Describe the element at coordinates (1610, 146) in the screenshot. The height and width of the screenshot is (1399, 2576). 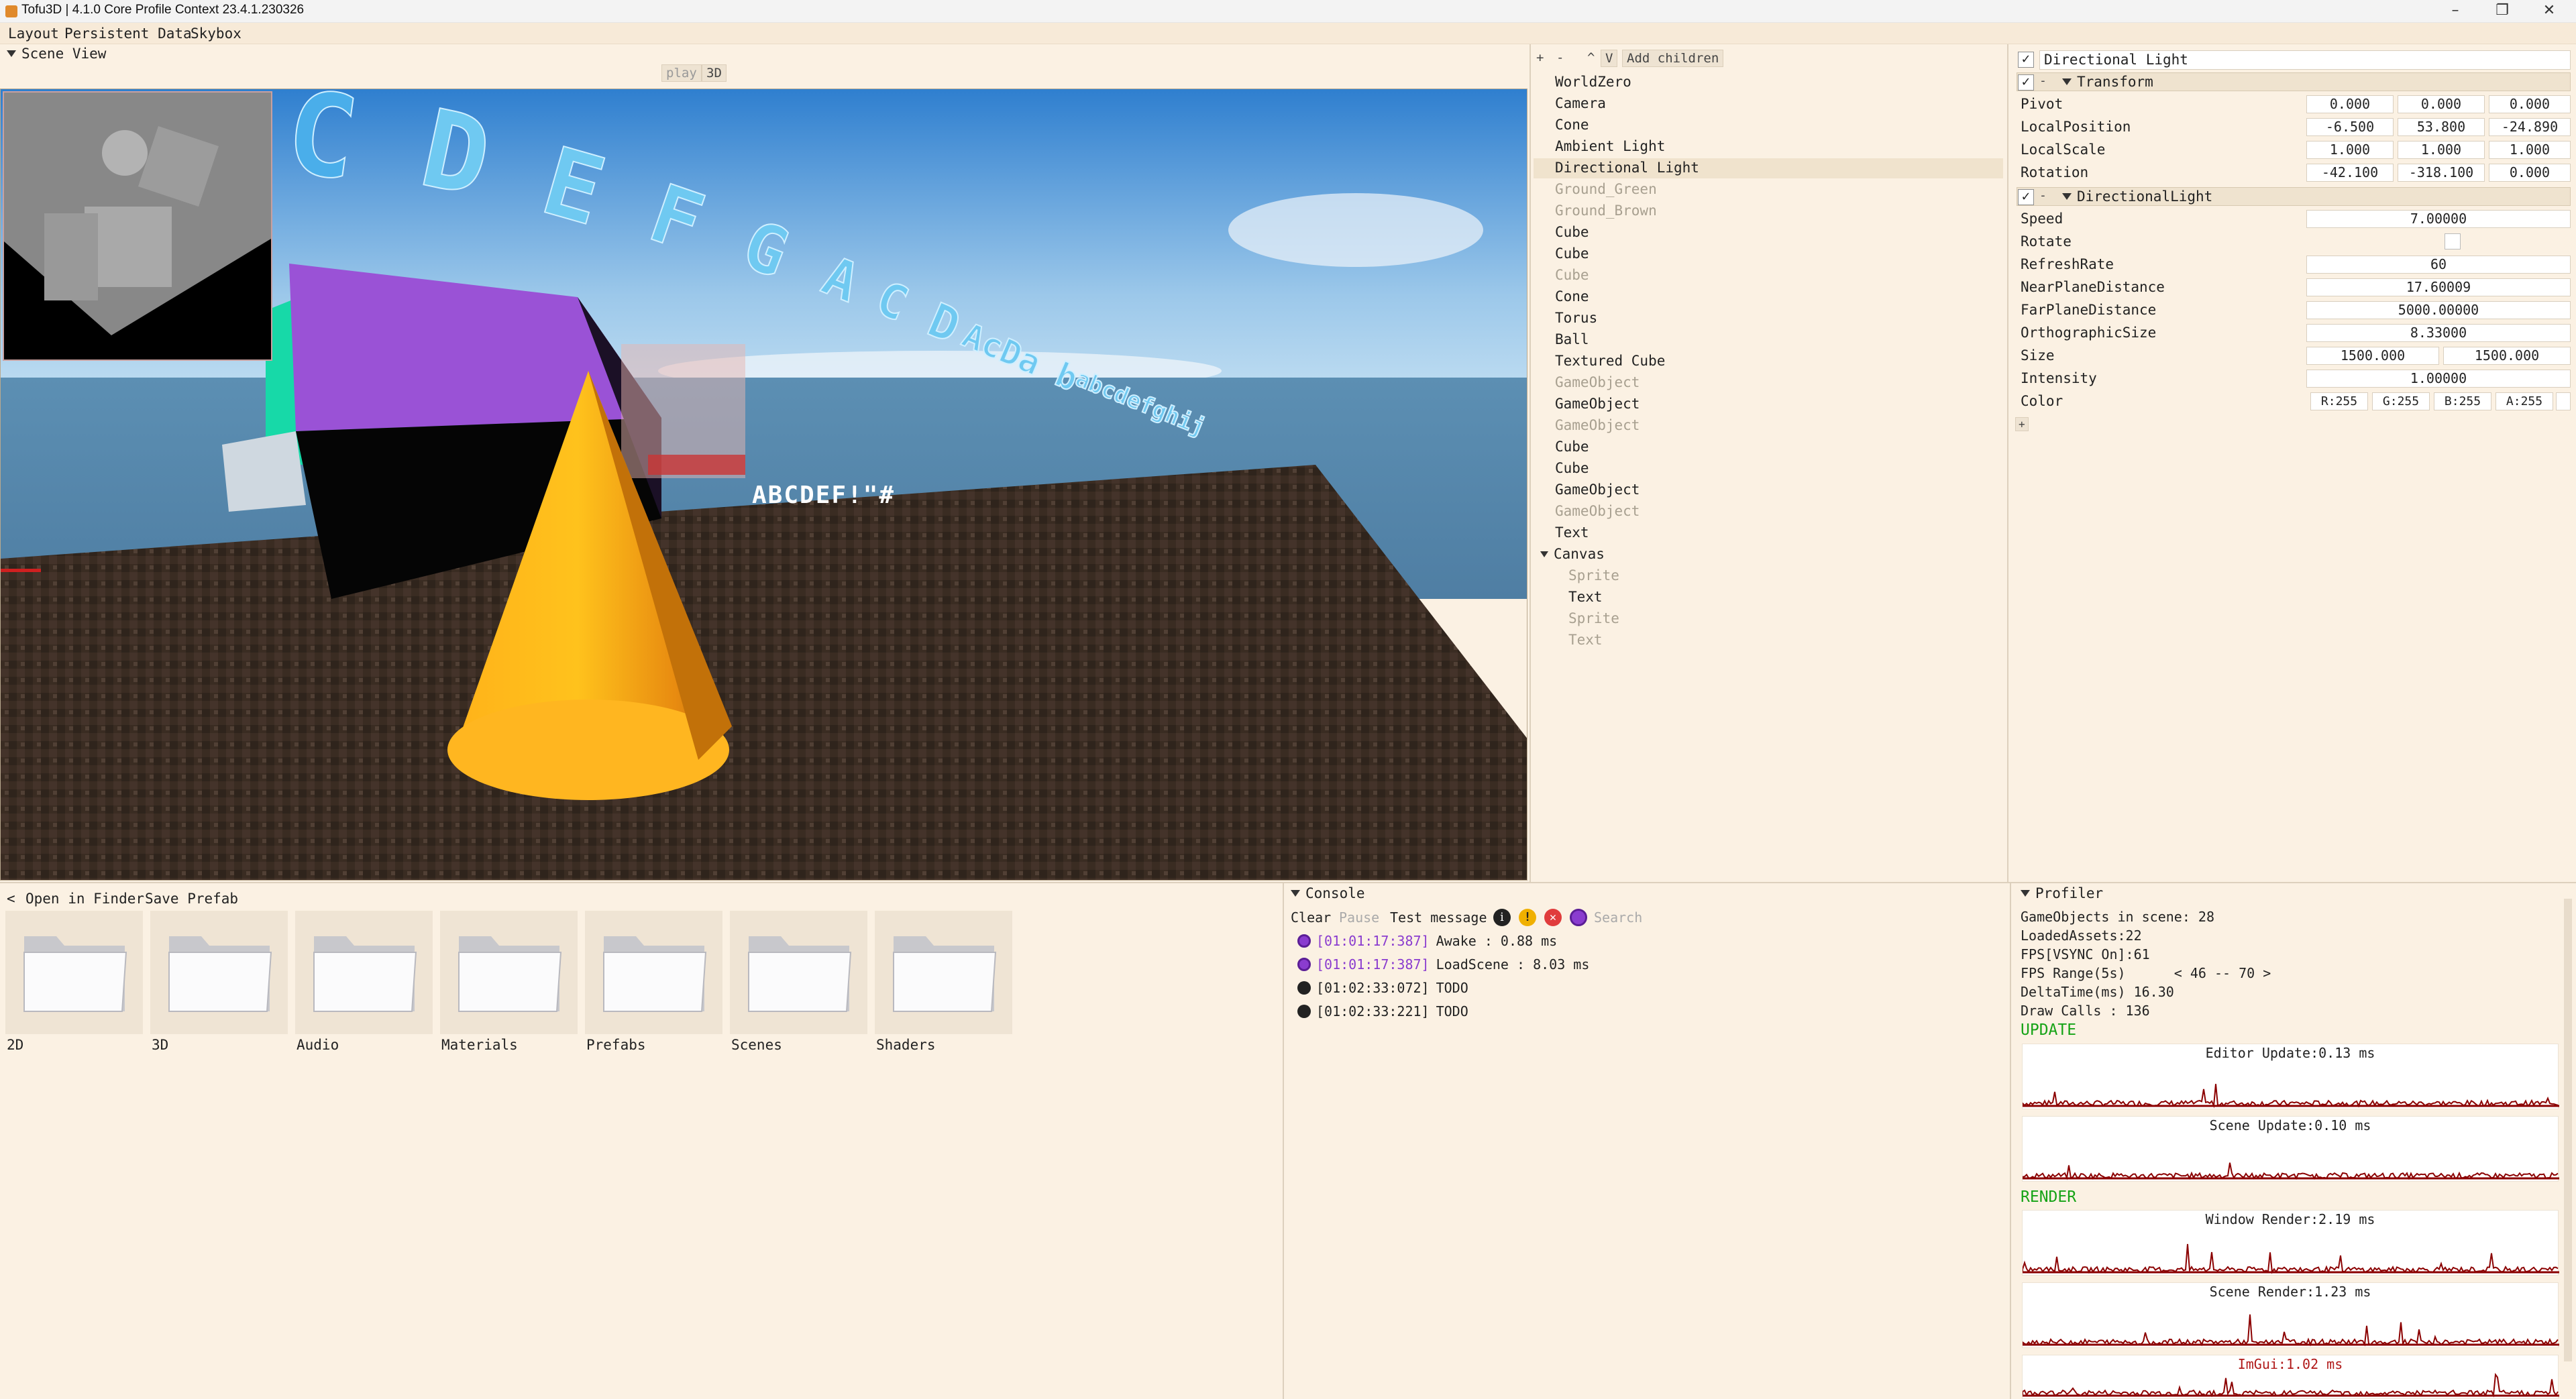
I see `hierarchy-item: Ambient Light` at that location.